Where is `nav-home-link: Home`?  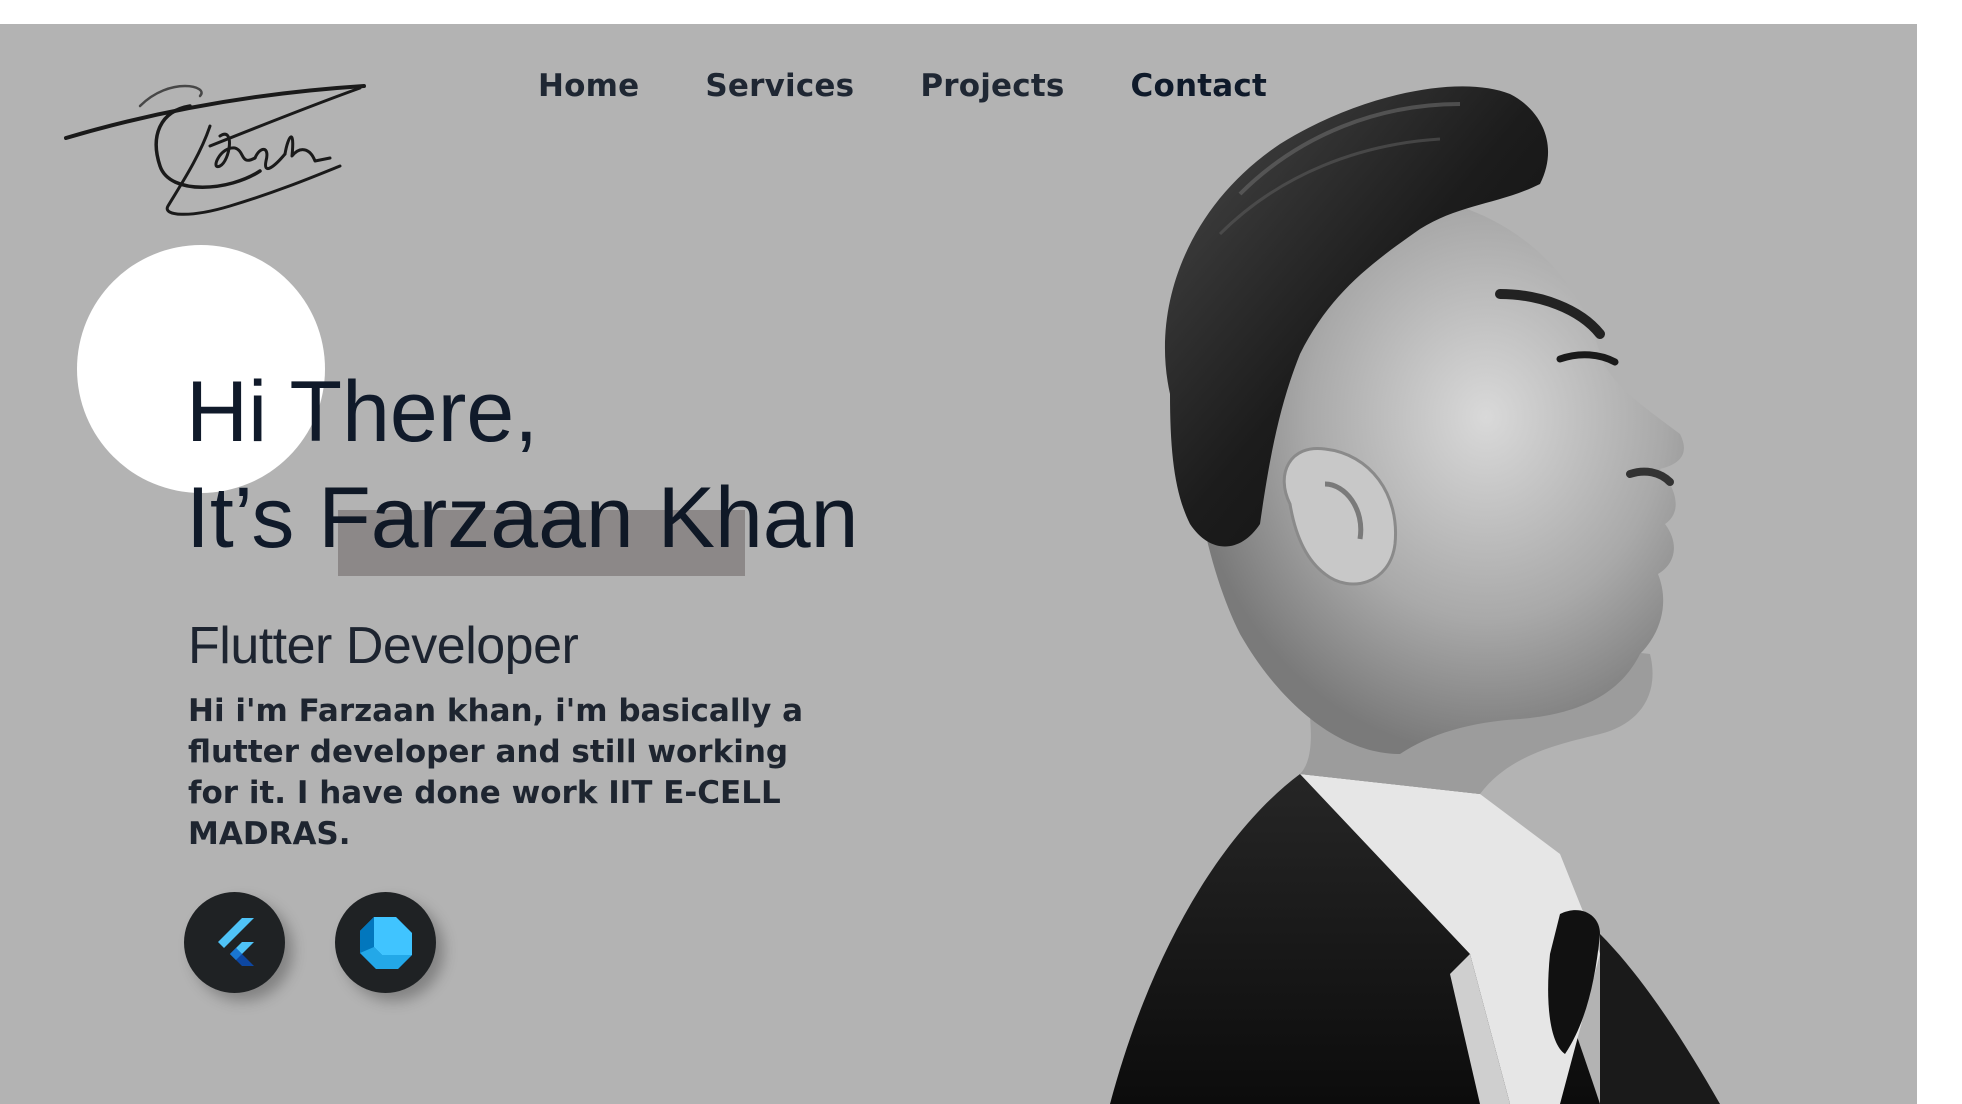 nav-home-link: Home is located at coordinates (588, 86).